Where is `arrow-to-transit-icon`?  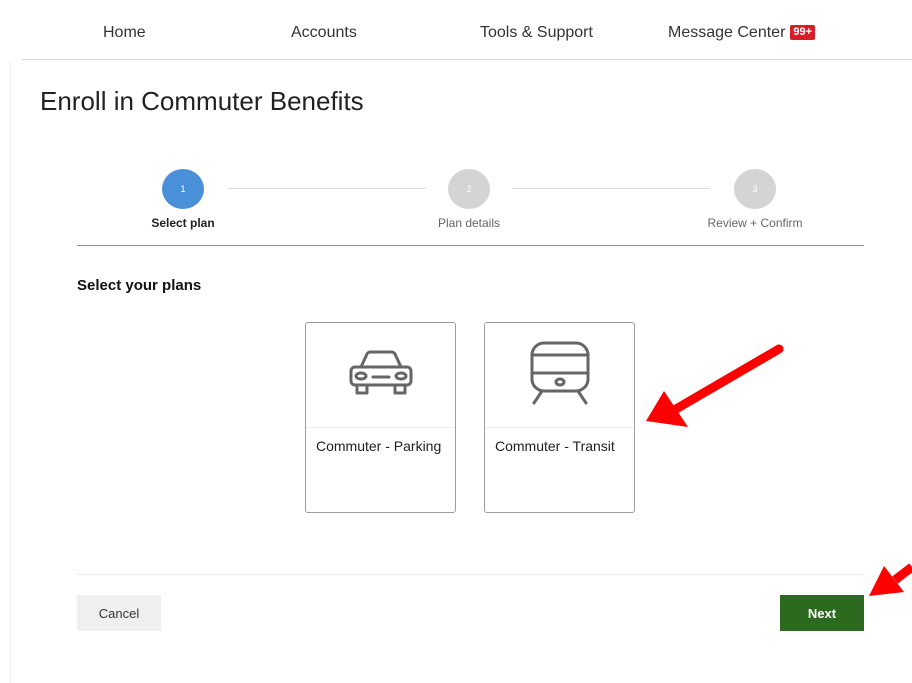
arrow-to-transit-icon is located at coordinates (715, 385).